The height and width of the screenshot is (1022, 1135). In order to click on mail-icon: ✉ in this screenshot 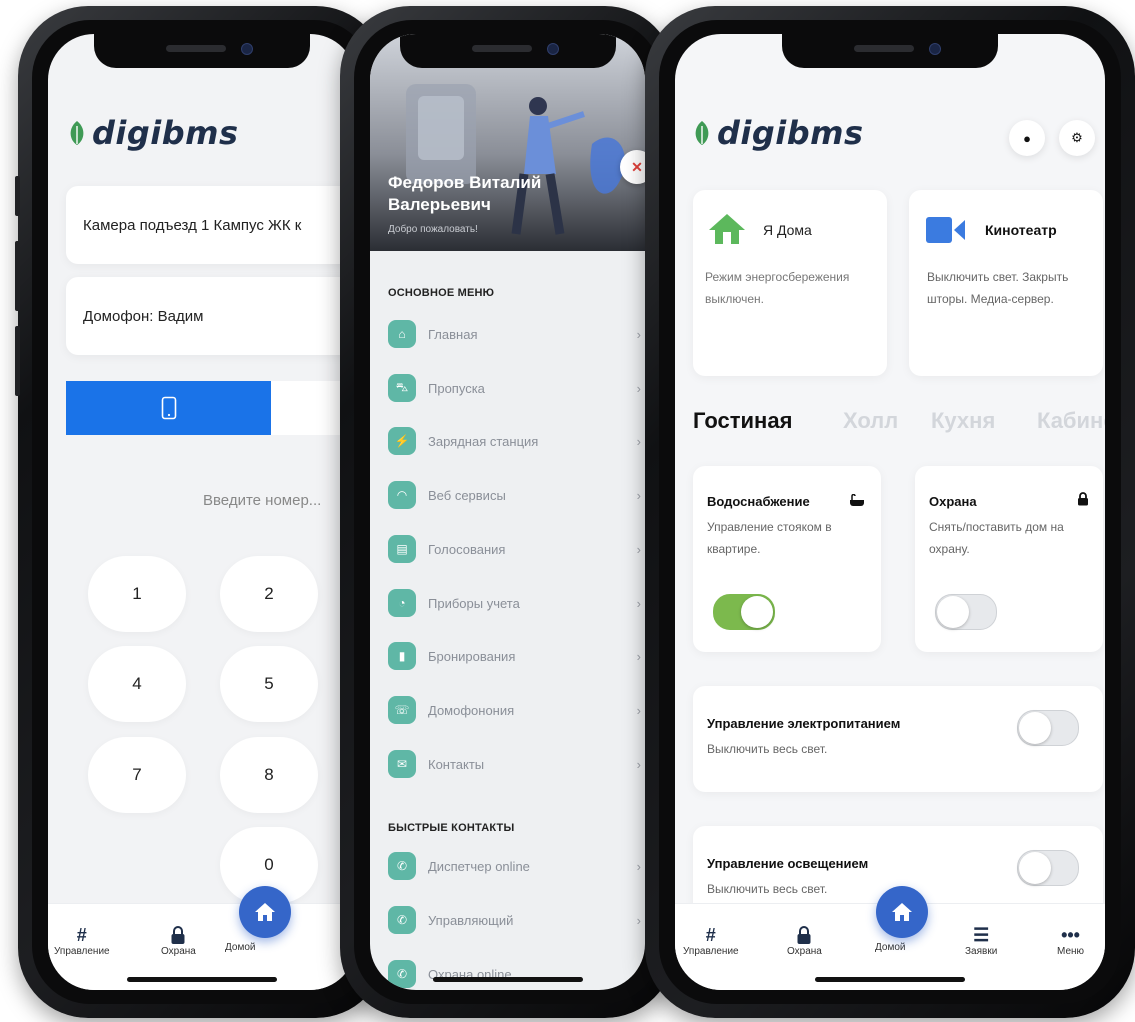, I will do `click(402, 764)`.